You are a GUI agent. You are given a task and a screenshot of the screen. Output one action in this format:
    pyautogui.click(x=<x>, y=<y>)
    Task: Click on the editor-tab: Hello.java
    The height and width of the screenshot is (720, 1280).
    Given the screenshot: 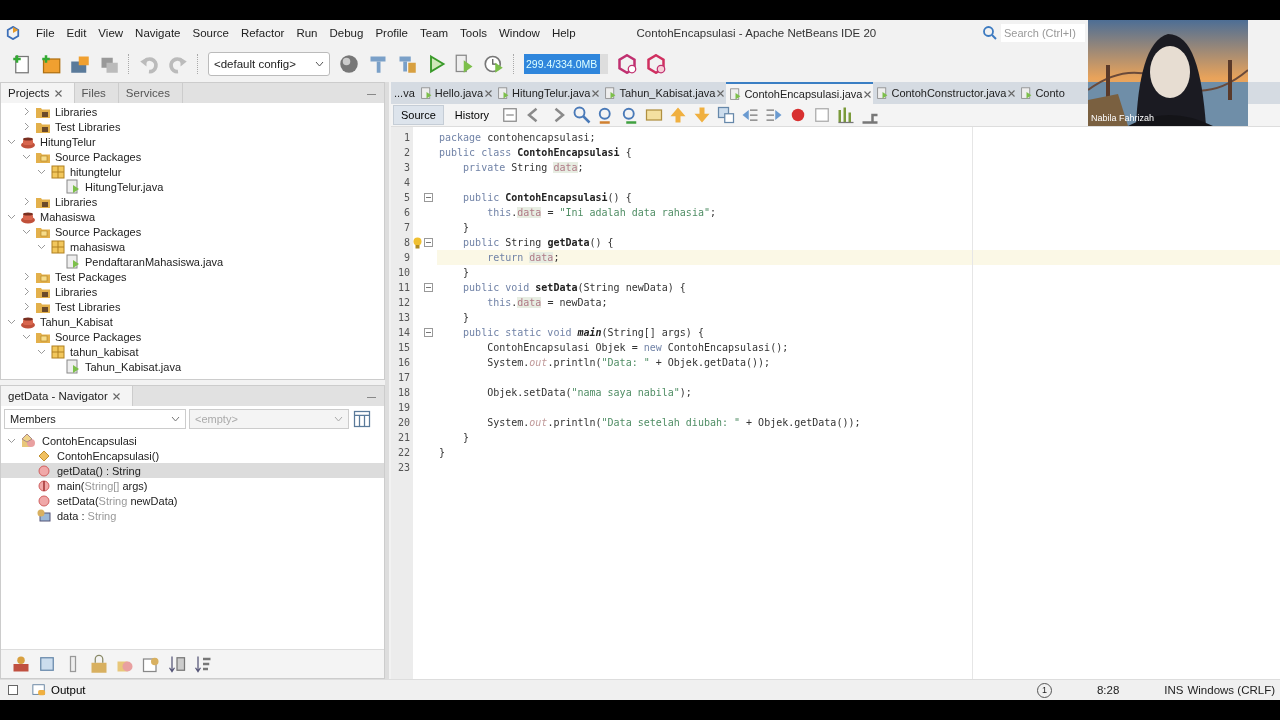 What is the action you would take?
    pyautogui.click(x=455, y=93)
    